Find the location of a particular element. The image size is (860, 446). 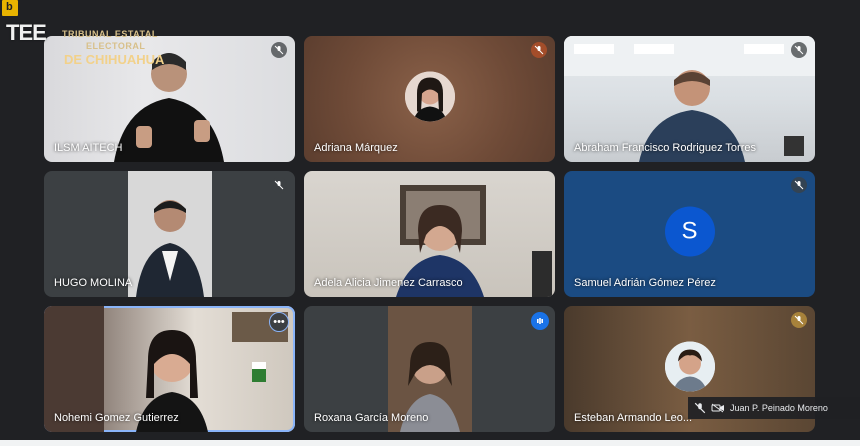

self-view-name: Juan P. Peinado Moreno is located at coordinates (779, 408).